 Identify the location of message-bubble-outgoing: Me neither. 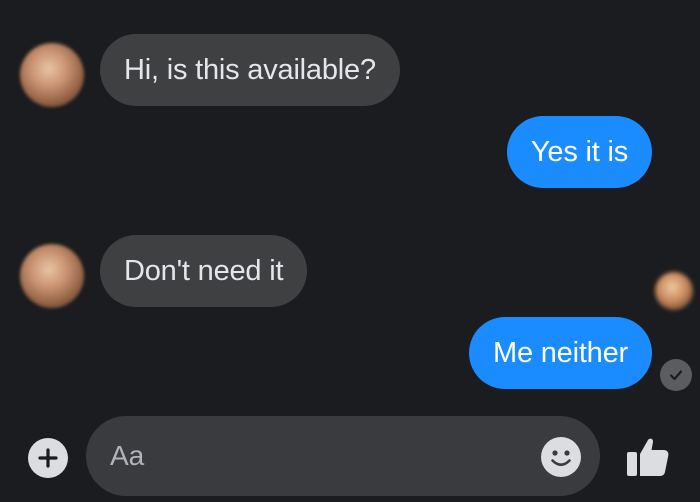
(560, 353).